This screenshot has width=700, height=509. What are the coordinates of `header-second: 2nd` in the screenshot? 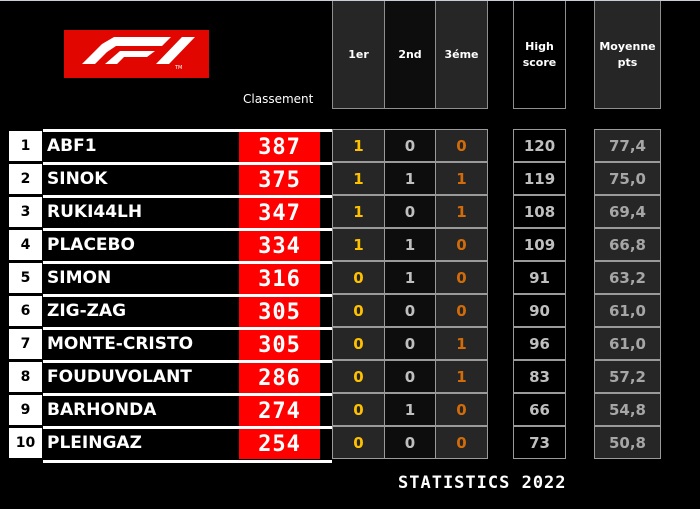 It's located at (410, 55).